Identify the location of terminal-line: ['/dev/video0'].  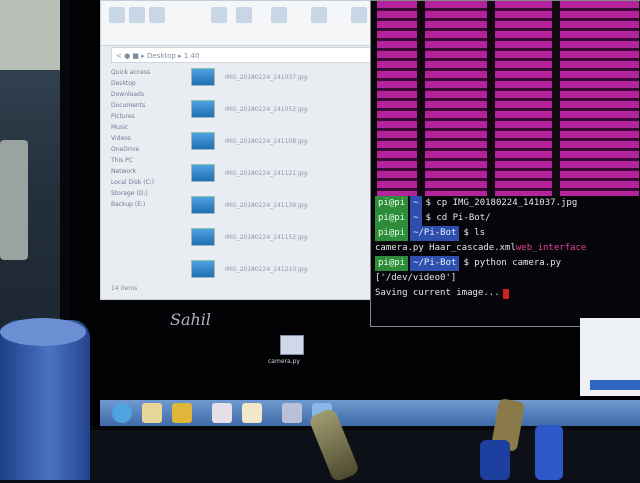
(506, 278).